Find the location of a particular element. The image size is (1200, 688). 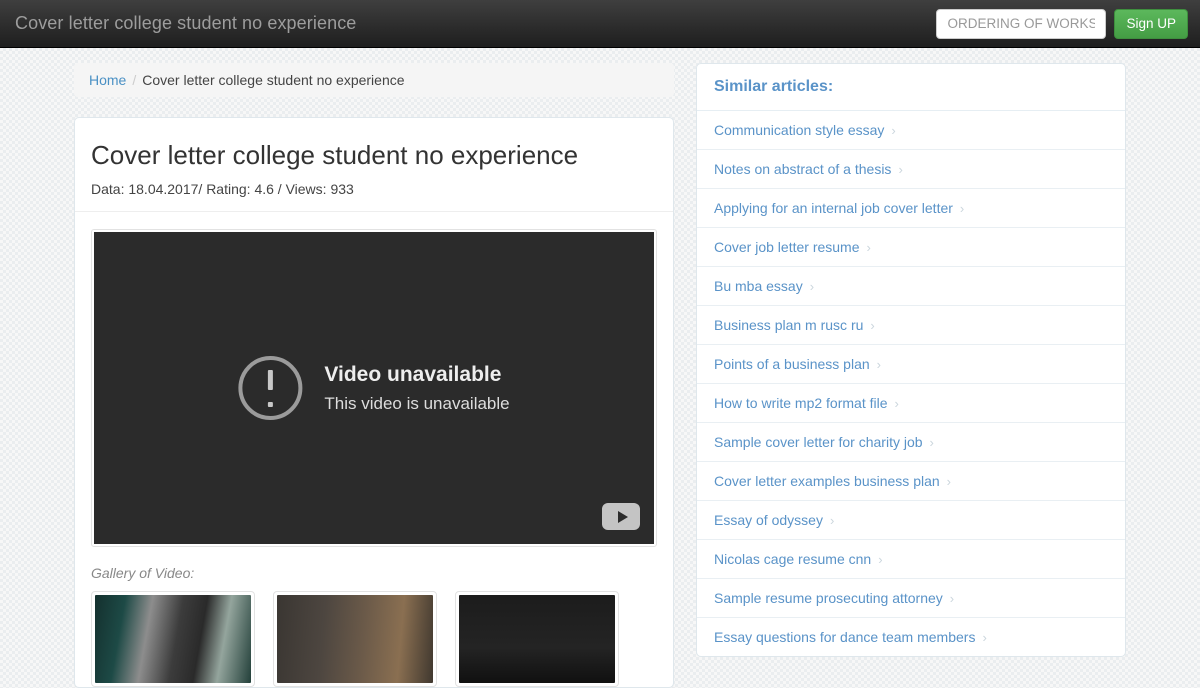

sidebar-article-label: How to write mp2 format file is located at coordinates (801, 403).